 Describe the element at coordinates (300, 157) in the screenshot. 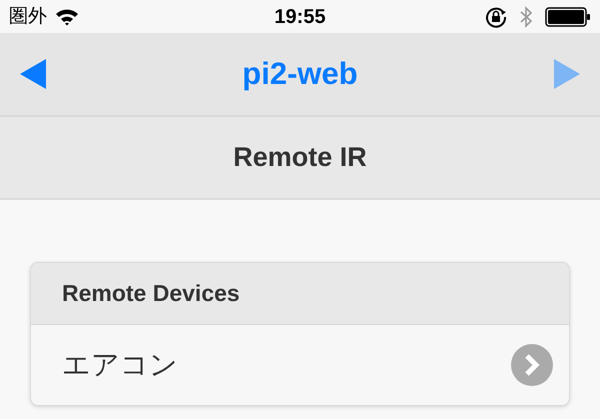

I see `section-header: Remote IR` at that location.